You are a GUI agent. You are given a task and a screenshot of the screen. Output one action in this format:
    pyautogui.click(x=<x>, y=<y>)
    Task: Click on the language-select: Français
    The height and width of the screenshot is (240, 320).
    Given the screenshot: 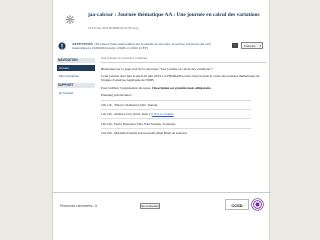 What is the action you would take?
    pyautogui.click(x=252, y=45)
    